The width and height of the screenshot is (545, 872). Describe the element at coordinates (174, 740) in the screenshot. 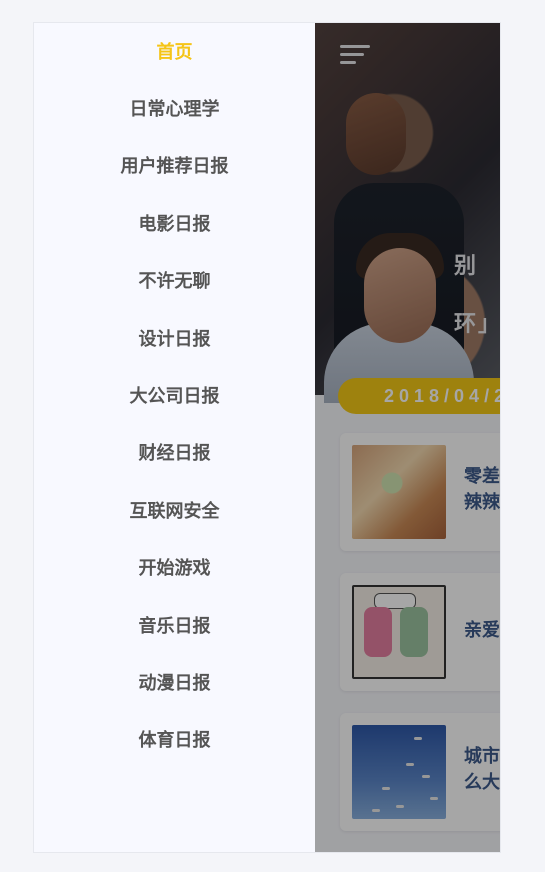

I see `drawer-item-sports: 体育日报` at that location.